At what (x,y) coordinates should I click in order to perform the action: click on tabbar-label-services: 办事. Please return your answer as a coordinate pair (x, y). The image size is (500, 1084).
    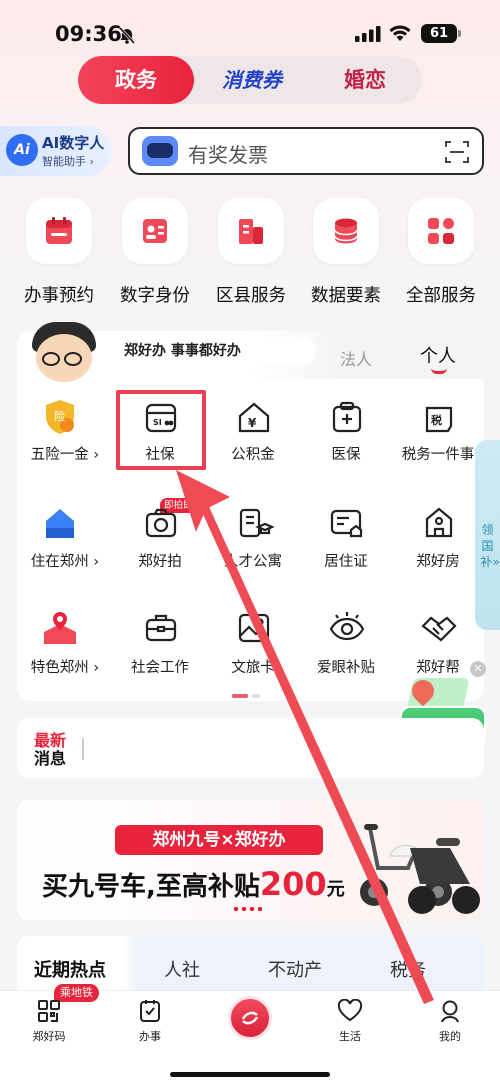
    Looking at the image, I should click on (150, 1036).